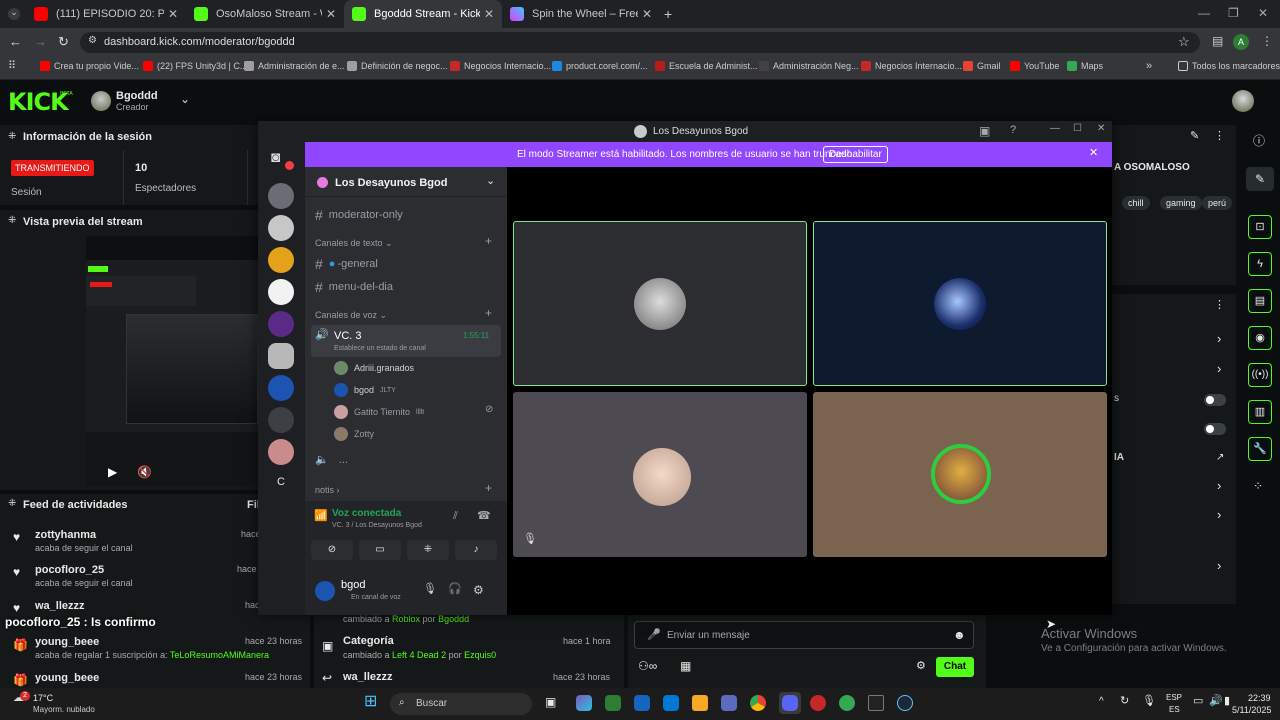 Image resolution: width=1280 pixels, height=720 pixels. Describe the element at coordinates (265, 14) in the screenshot. I see `browser-tab: OsoMaloso Stream - Watch Liv✕` at that location.